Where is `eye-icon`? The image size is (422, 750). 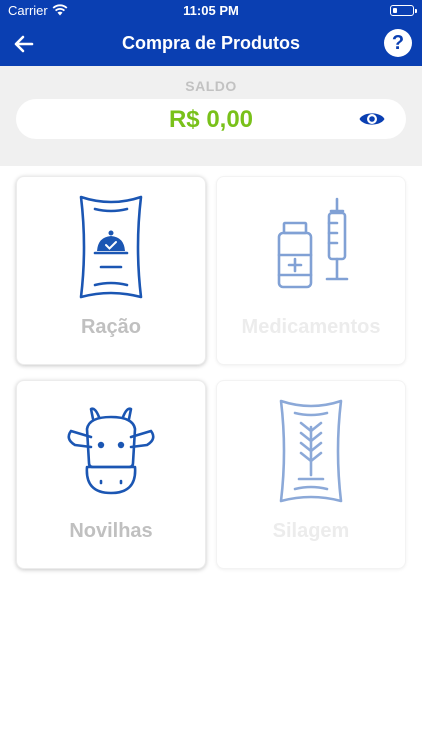 eye-icon is located at coordinates (372, 119).